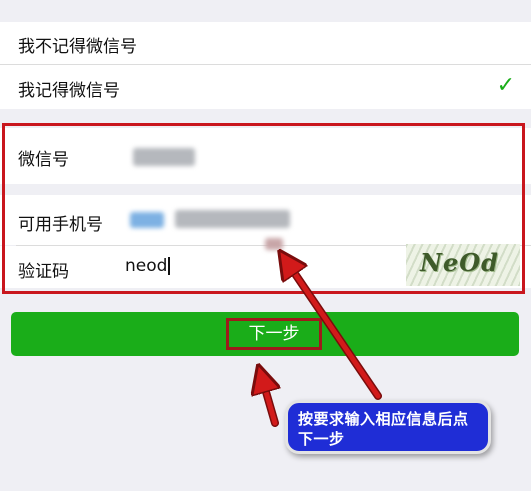 The width and height of the screenshot is (531, 491). I want to click on instruction-callout: 按要求输入相应信息后点下一步, so click(388, 427).